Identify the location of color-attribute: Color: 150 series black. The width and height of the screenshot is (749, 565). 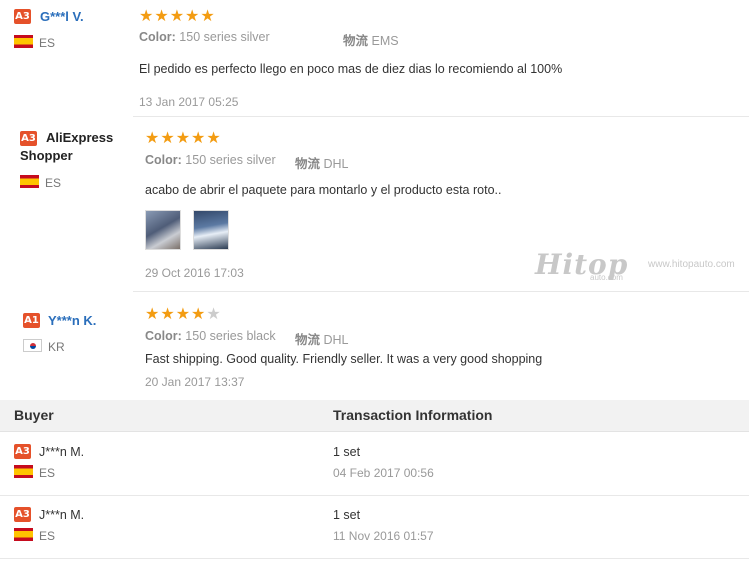
(210, 336).